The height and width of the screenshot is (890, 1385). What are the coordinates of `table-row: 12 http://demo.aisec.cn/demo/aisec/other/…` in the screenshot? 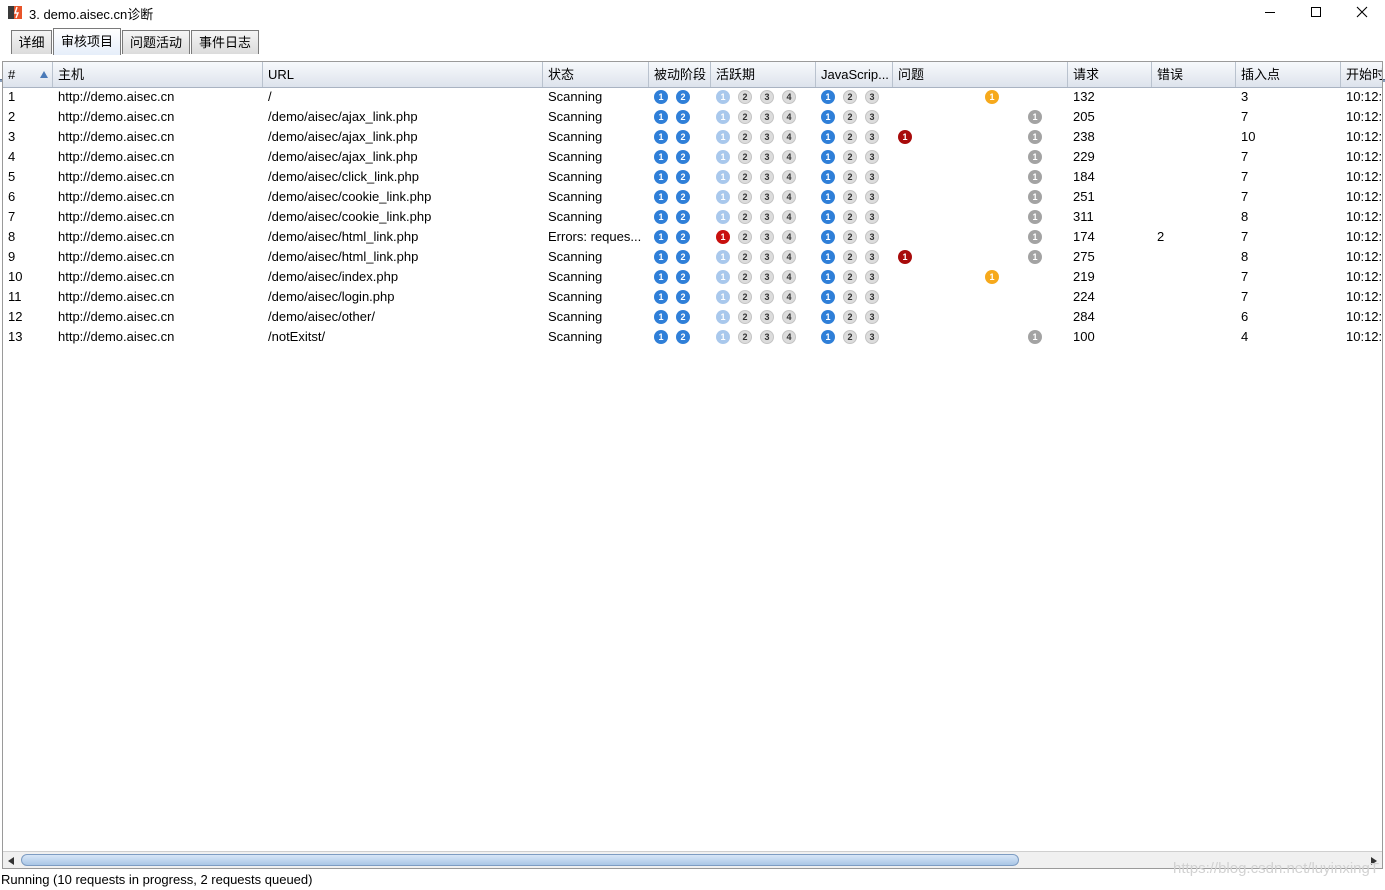 It's located at (692, 317).